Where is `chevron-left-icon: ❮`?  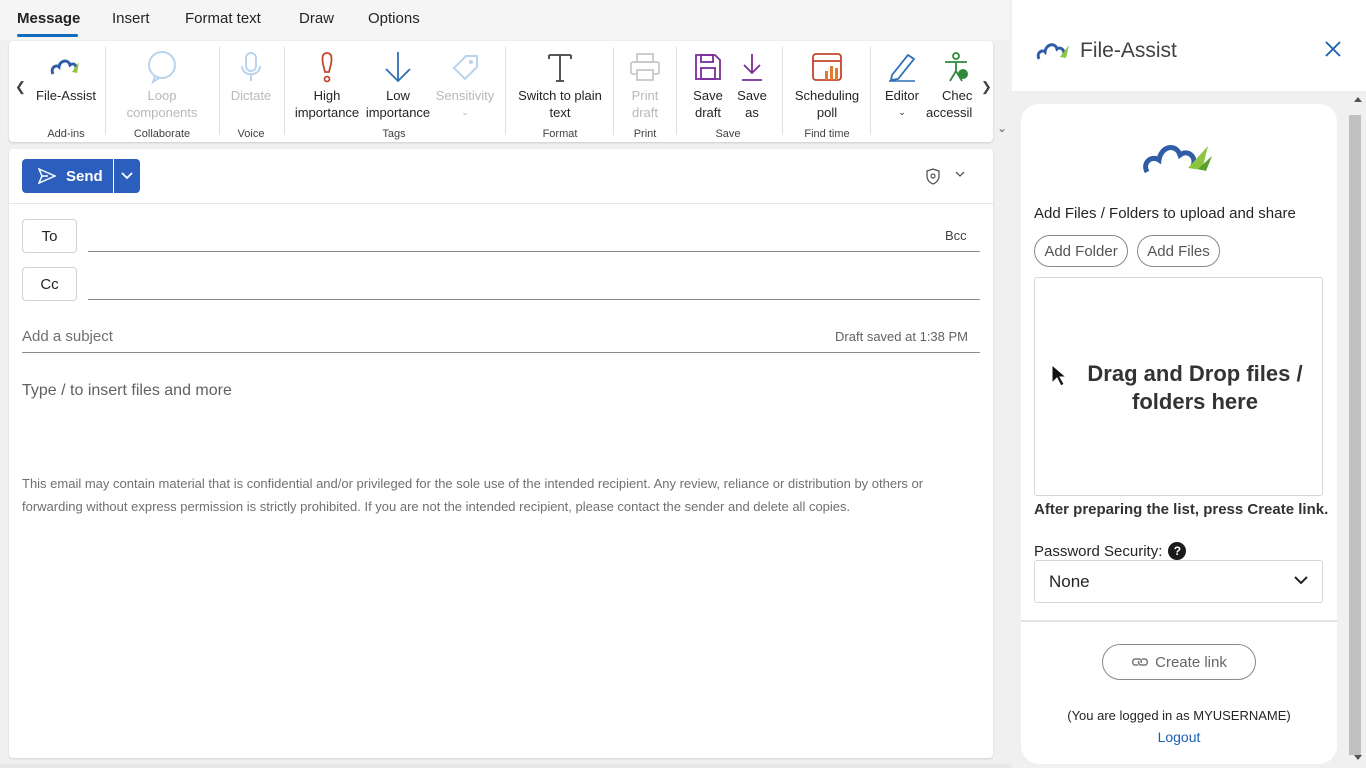
chevron-left-icon: ❮ is located at coordinates (20, 87).